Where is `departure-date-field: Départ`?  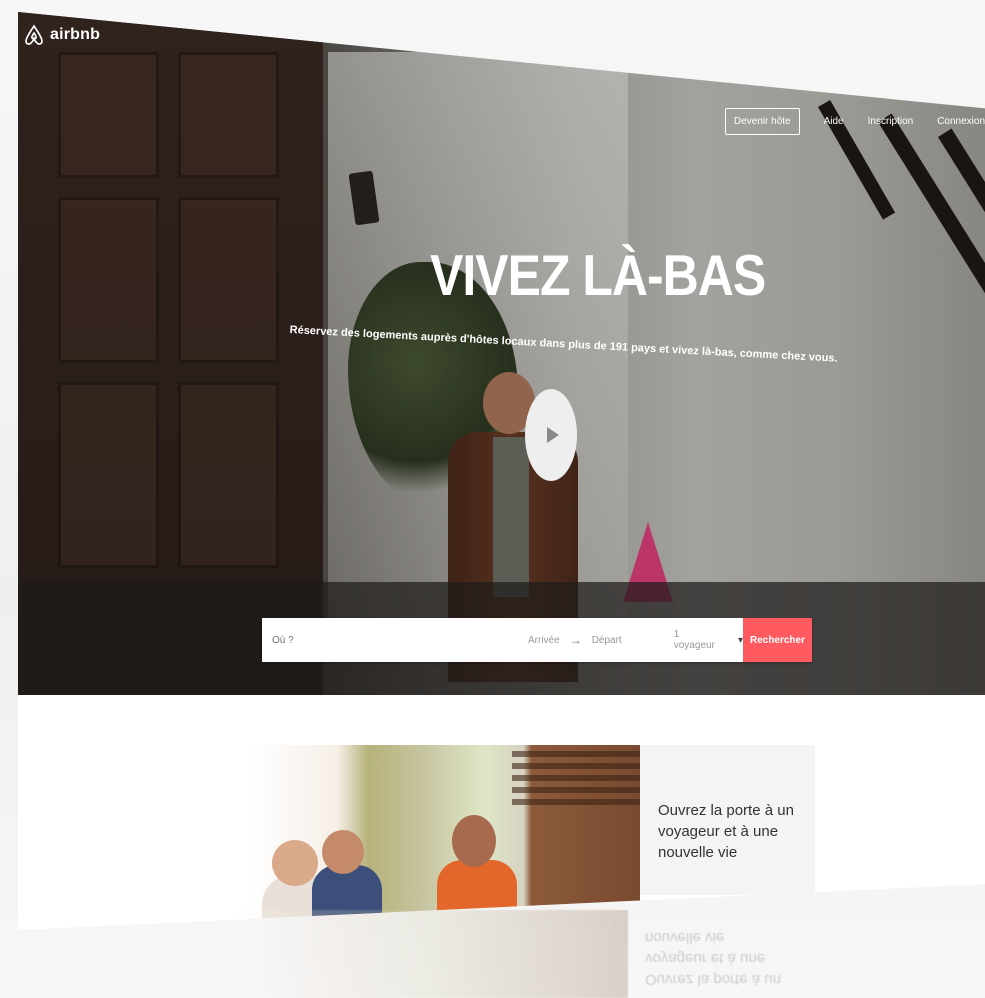 departure-date-field: Départ is located at coordinates (607, 640).